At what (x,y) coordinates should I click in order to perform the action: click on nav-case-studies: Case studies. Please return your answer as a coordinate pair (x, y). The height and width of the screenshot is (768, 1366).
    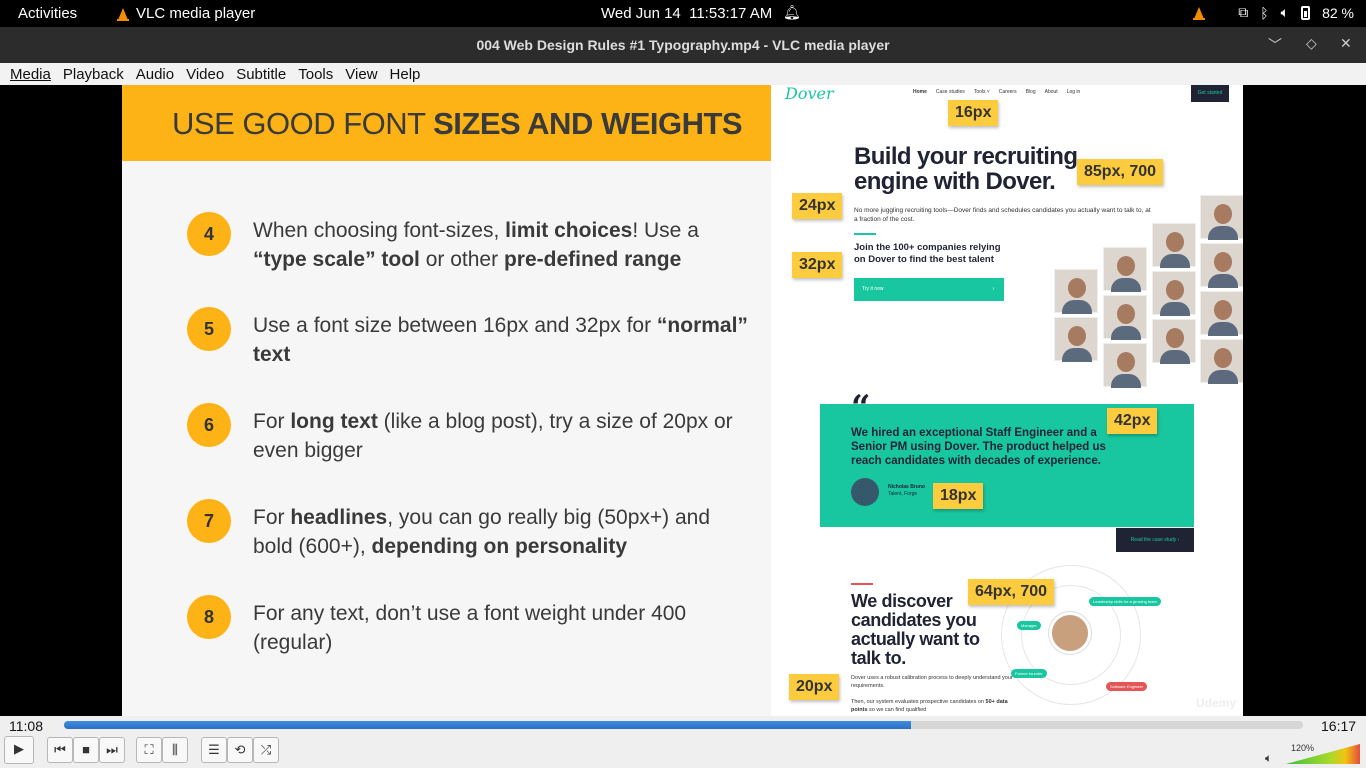
    Looking at the image, I should click on (950, 92).